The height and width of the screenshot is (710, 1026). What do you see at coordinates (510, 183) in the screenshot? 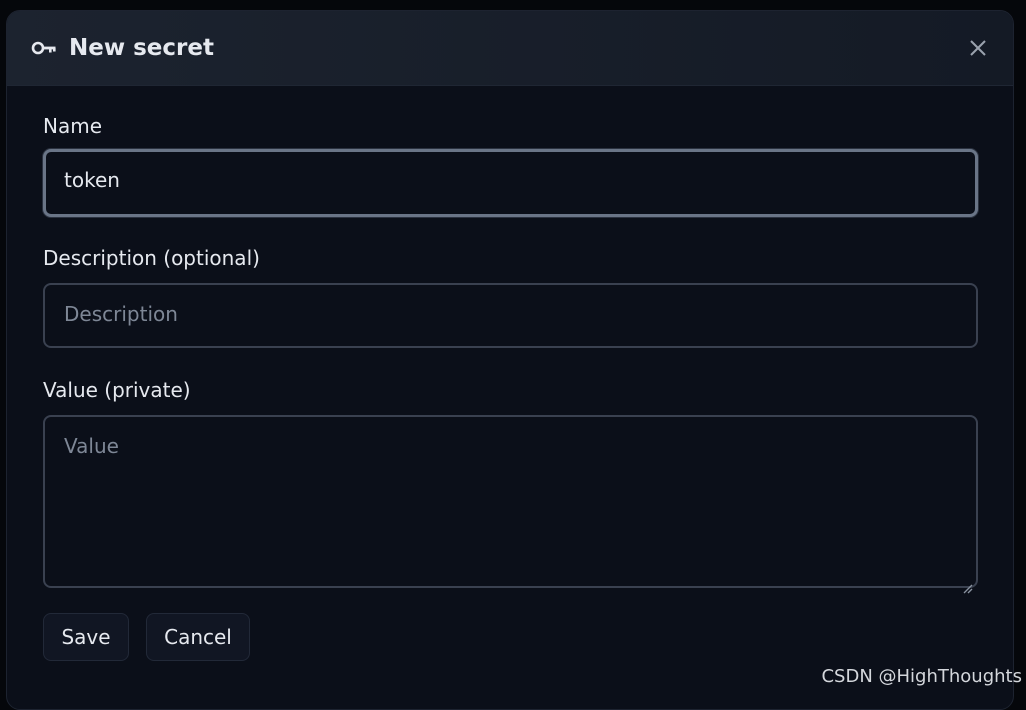
I see `name-input: token` at bounding box center [510, 183].